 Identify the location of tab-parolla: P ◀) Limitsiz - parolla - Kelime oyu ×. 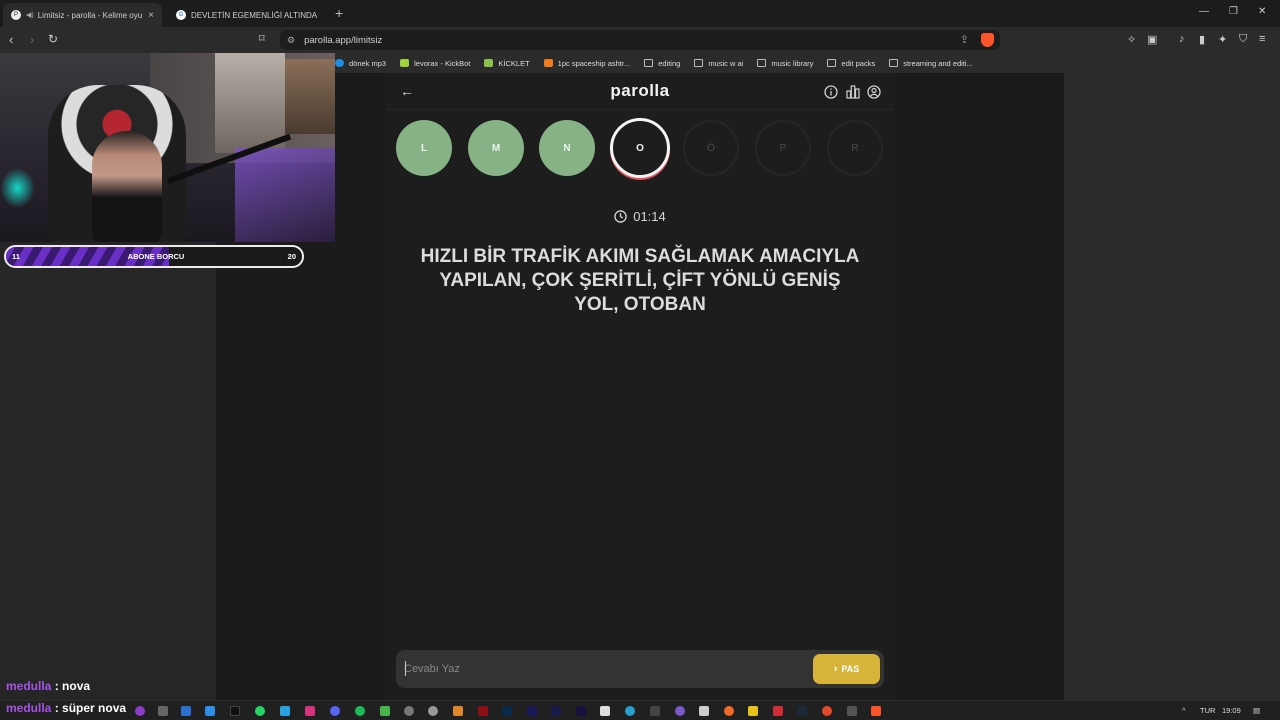
(82, 15).